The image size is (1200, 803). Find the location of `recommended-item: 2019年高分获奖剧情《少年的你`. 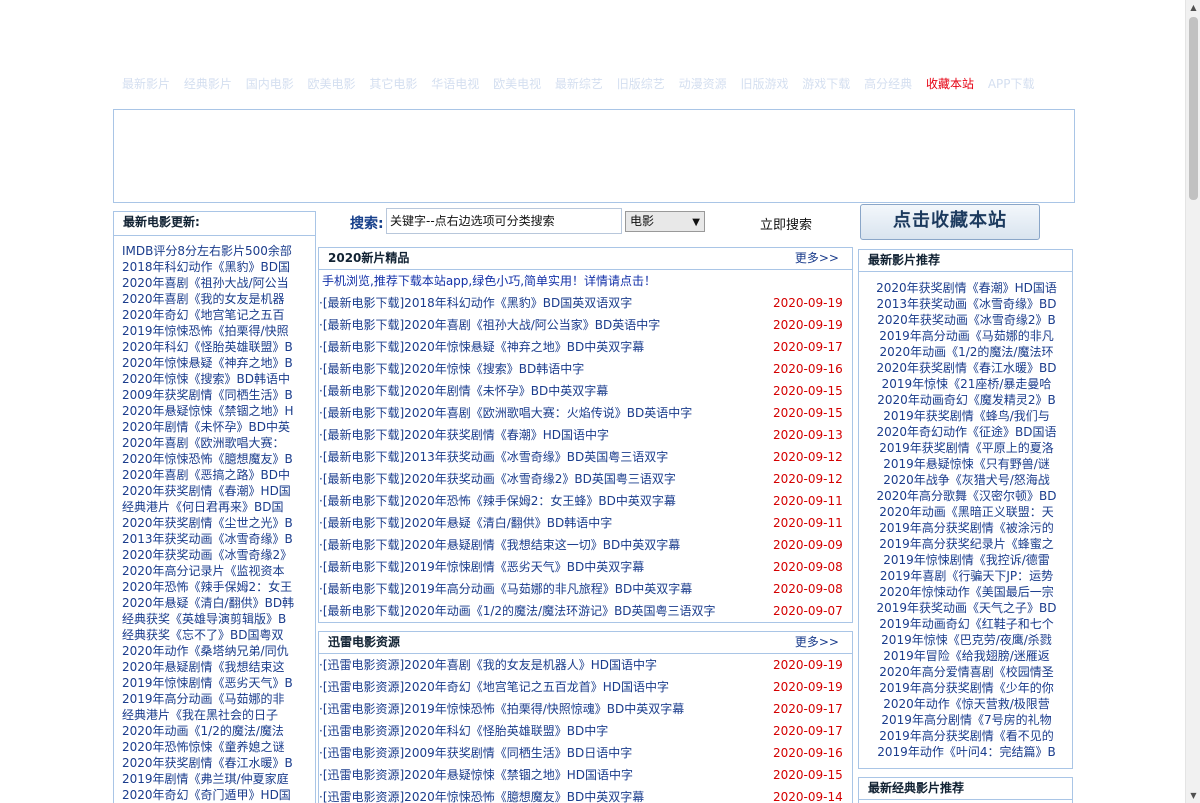

recommended-item: 2019年高分获奖剧情《少年的你 is located at coordinates (965, 688).